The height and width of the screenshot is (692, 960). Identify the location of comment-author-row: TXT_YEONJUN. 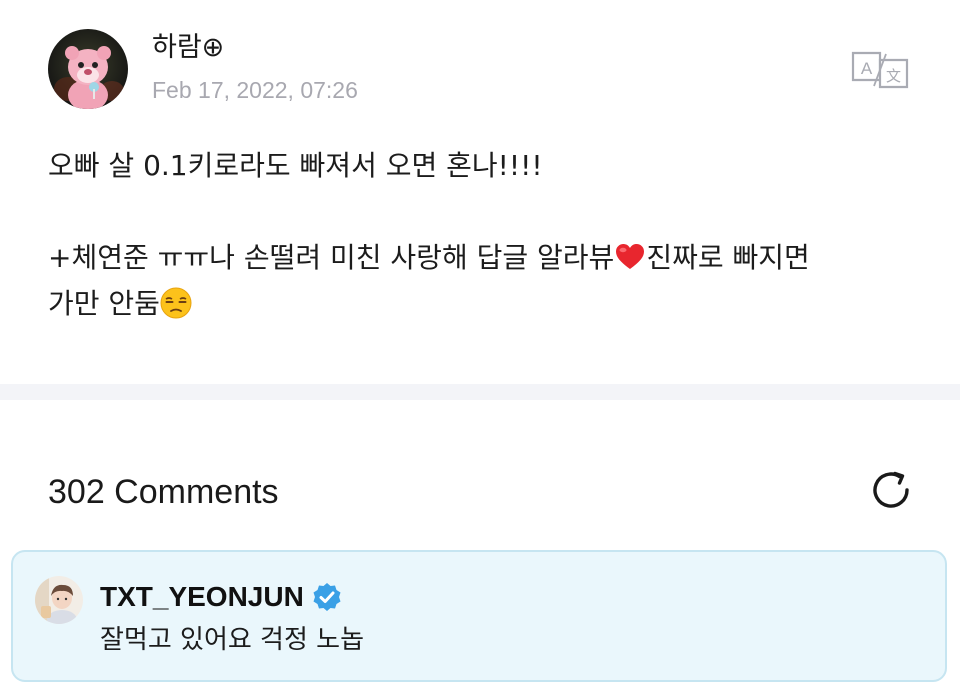
(221, 597).